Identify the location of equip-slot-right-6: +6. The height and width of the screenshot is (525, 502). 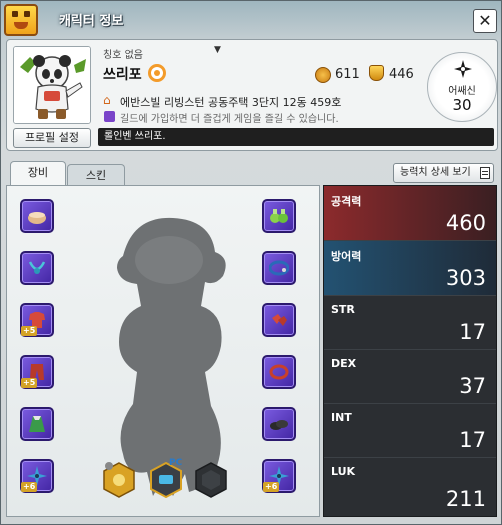
(279, 476).